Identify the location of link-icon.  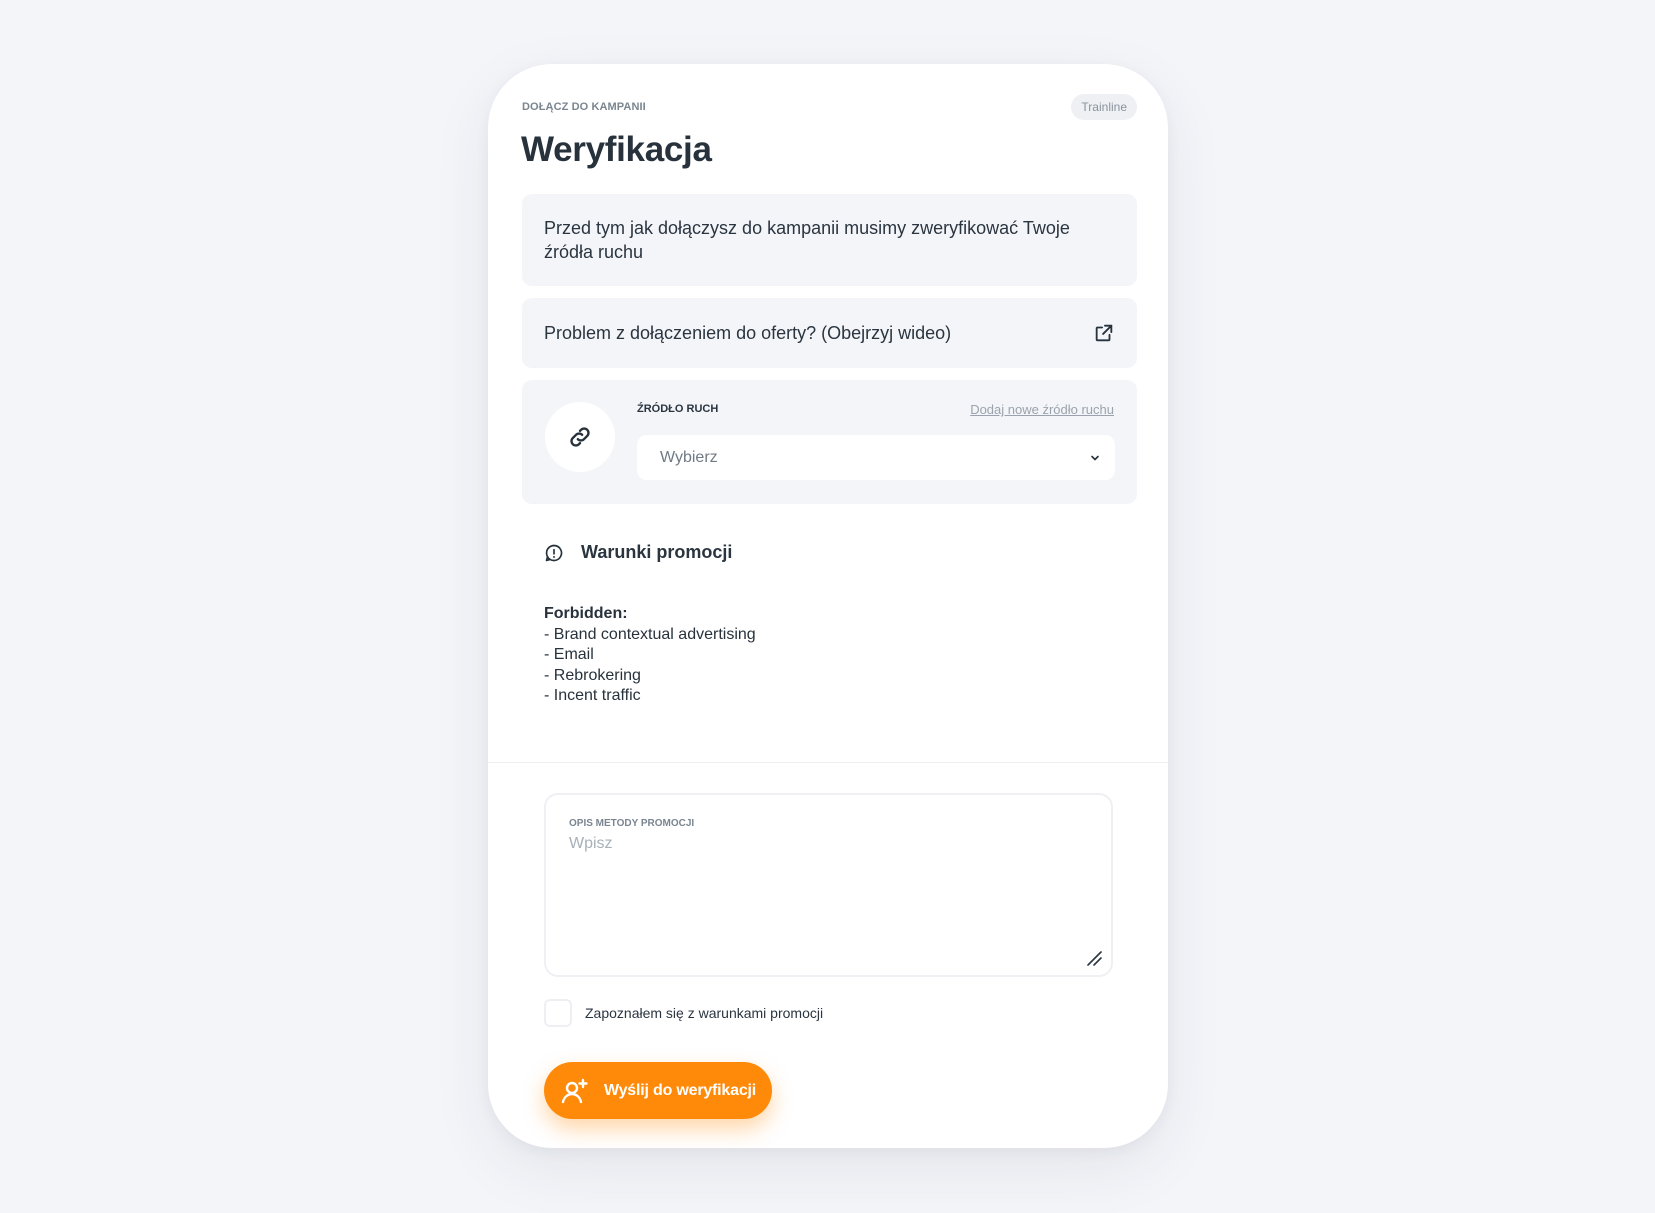
(580, 437).